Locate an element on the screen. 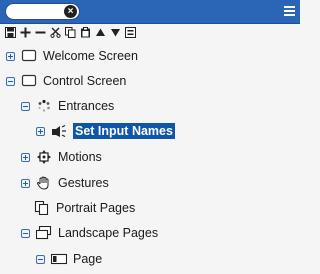  cut-icon is located at coordinates (55, 32).